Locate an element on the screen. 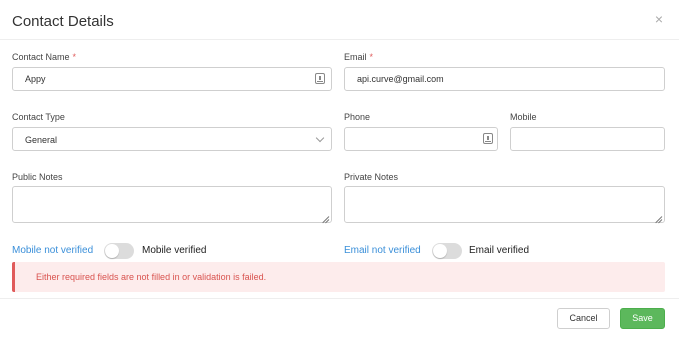  private-notes-label: Private Notes is located at coordinates (371, 177).